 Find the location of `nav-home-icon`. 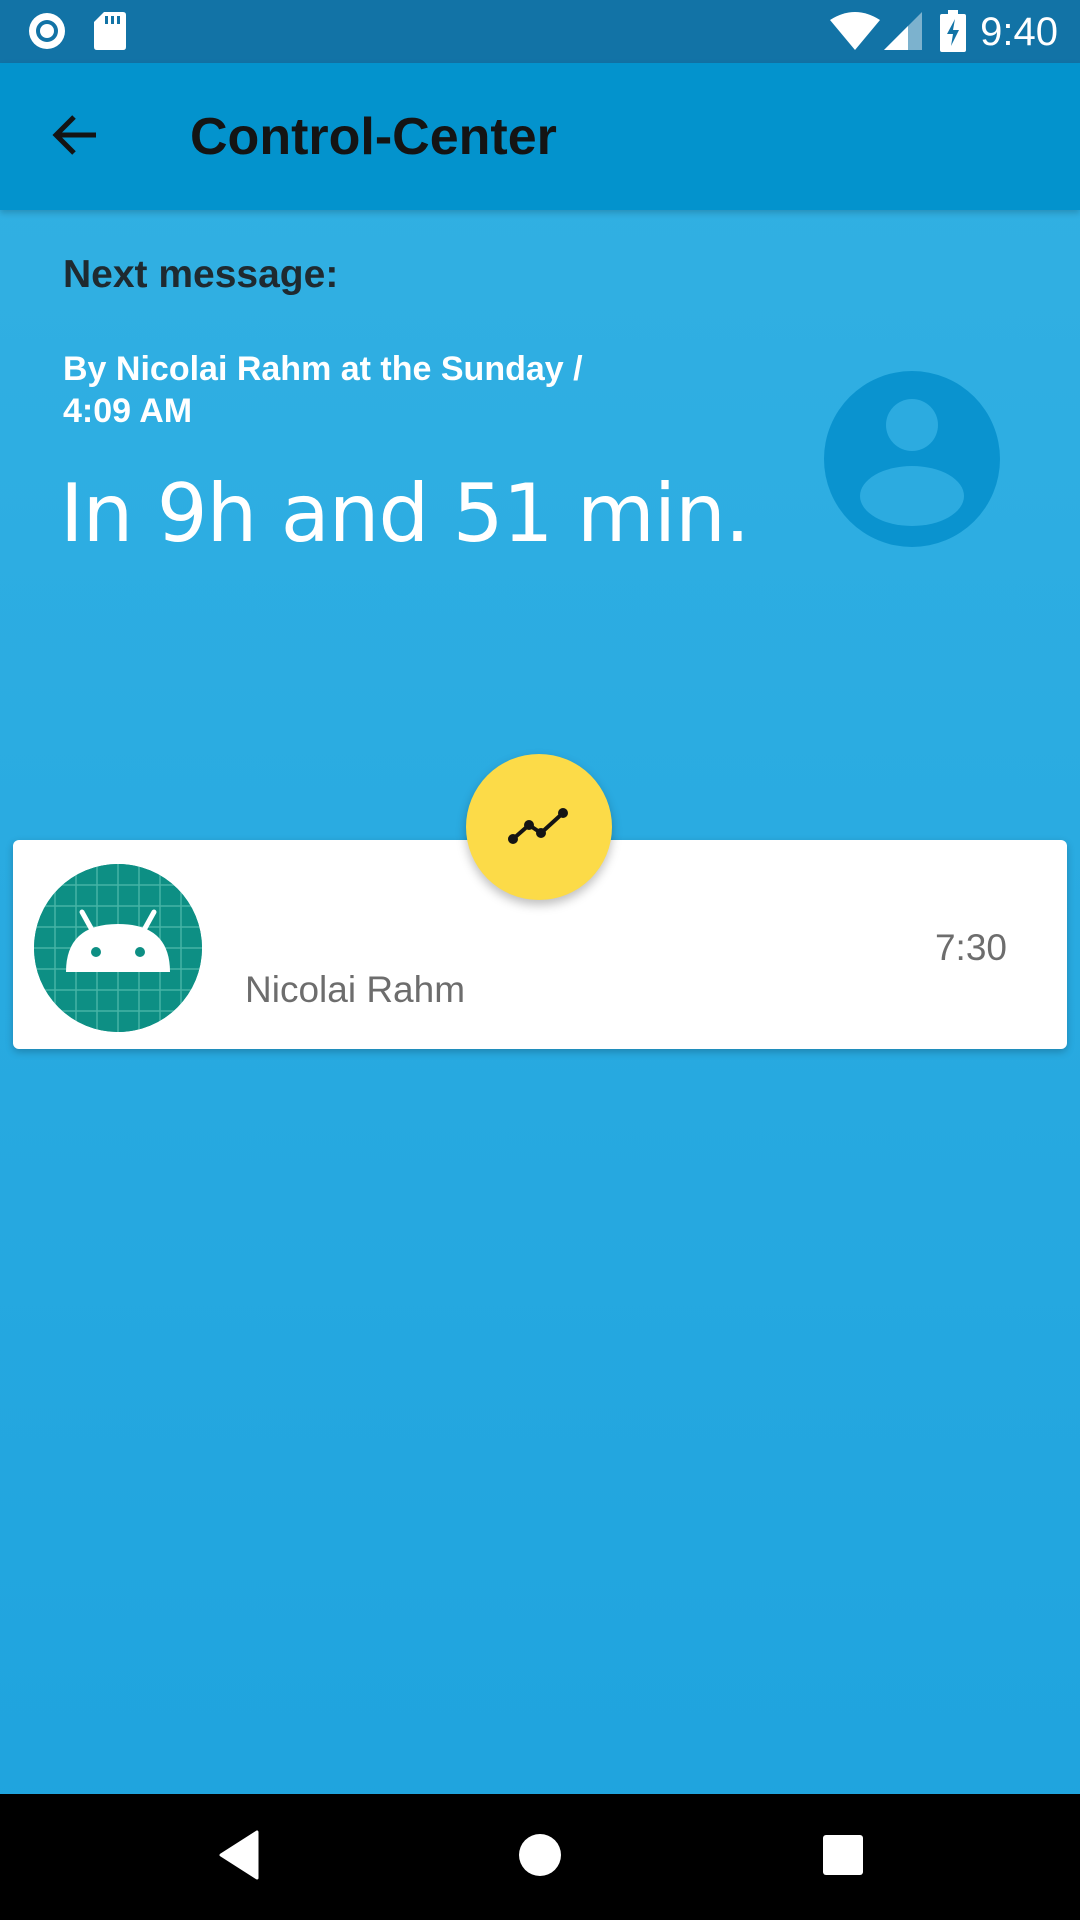

nav-home-icon is located at coordinates (540, 1857).